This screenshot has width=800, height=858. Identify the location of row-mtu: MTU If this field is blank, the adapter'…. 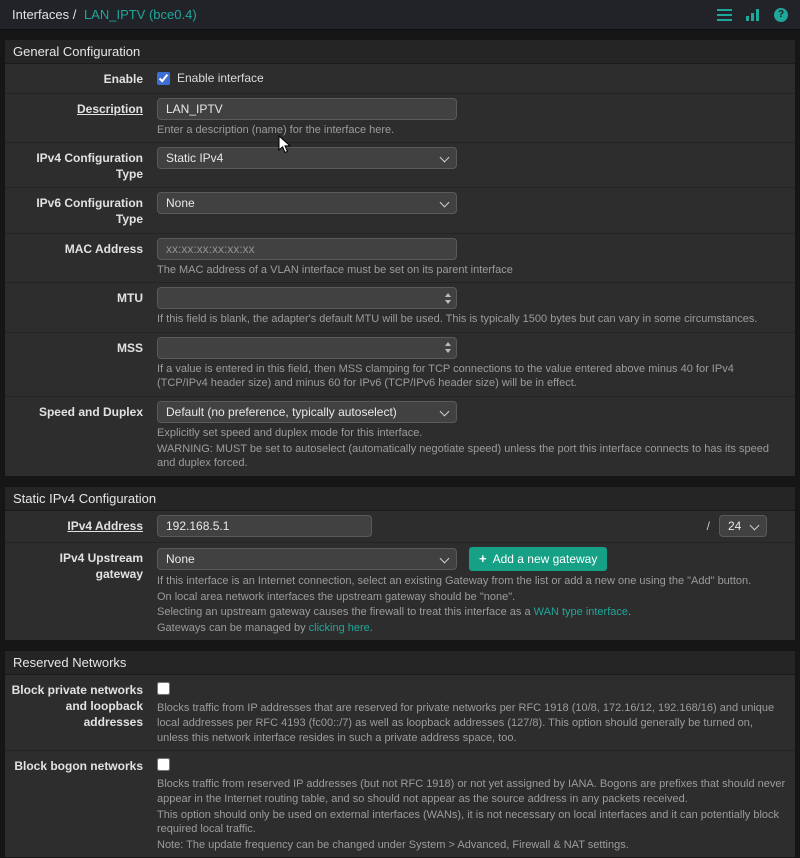
(400, 308).